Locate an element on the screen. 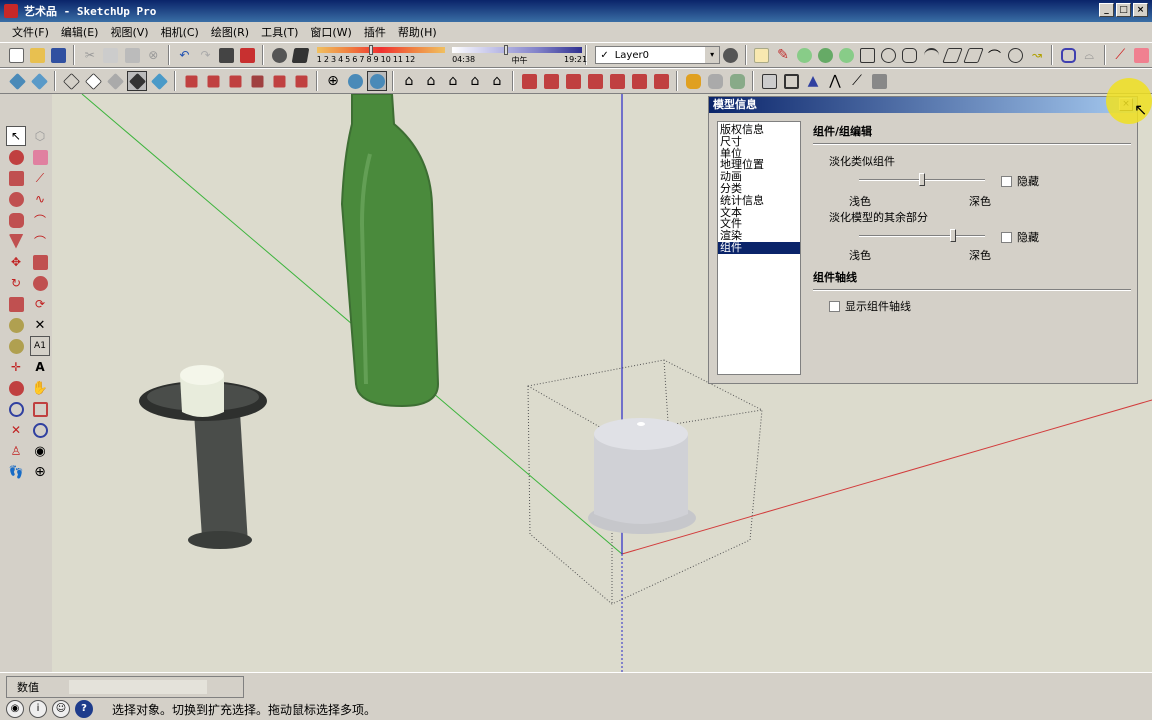 This screenshot has height=720, width=1152. sandbox-3-icon is located at coordinates (846, 55).